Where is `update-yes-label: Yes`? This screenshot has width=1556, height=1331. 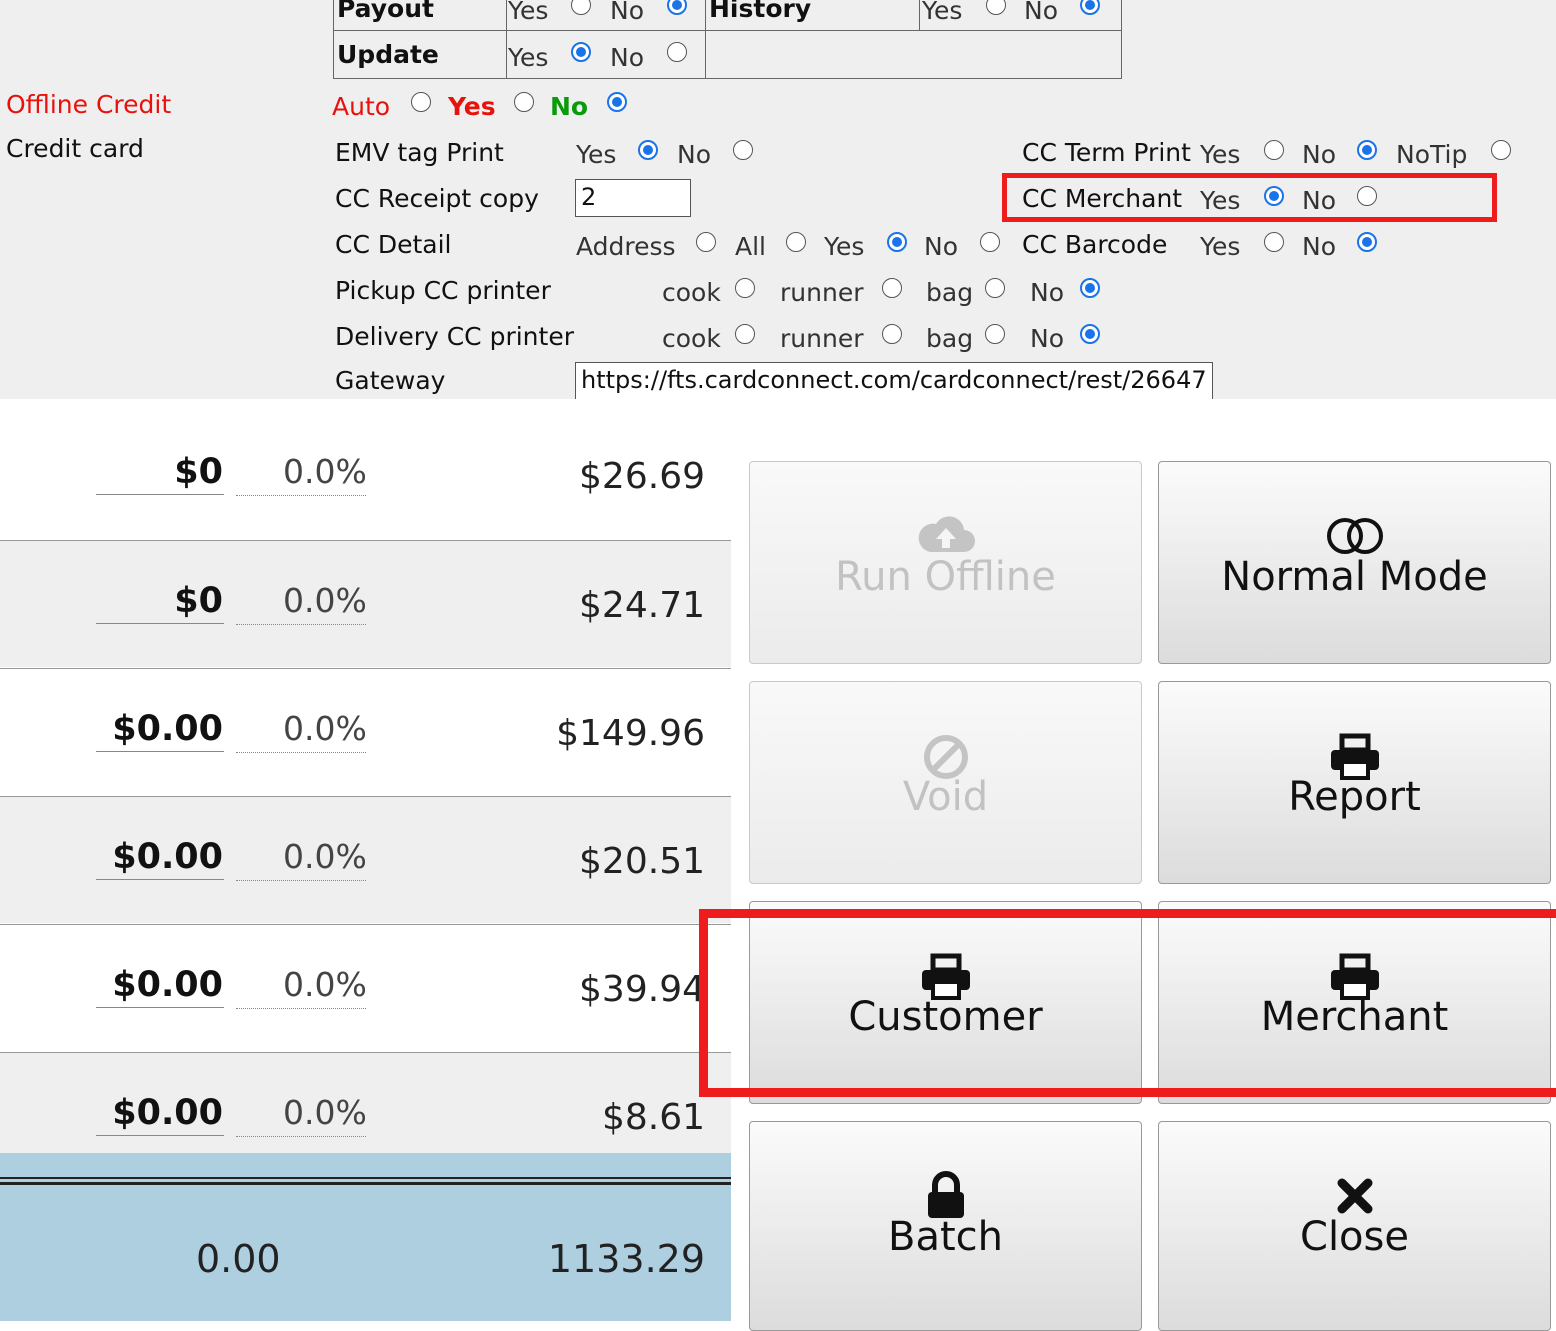
update-yes-label: Yes is located at coordinates (528, 57).